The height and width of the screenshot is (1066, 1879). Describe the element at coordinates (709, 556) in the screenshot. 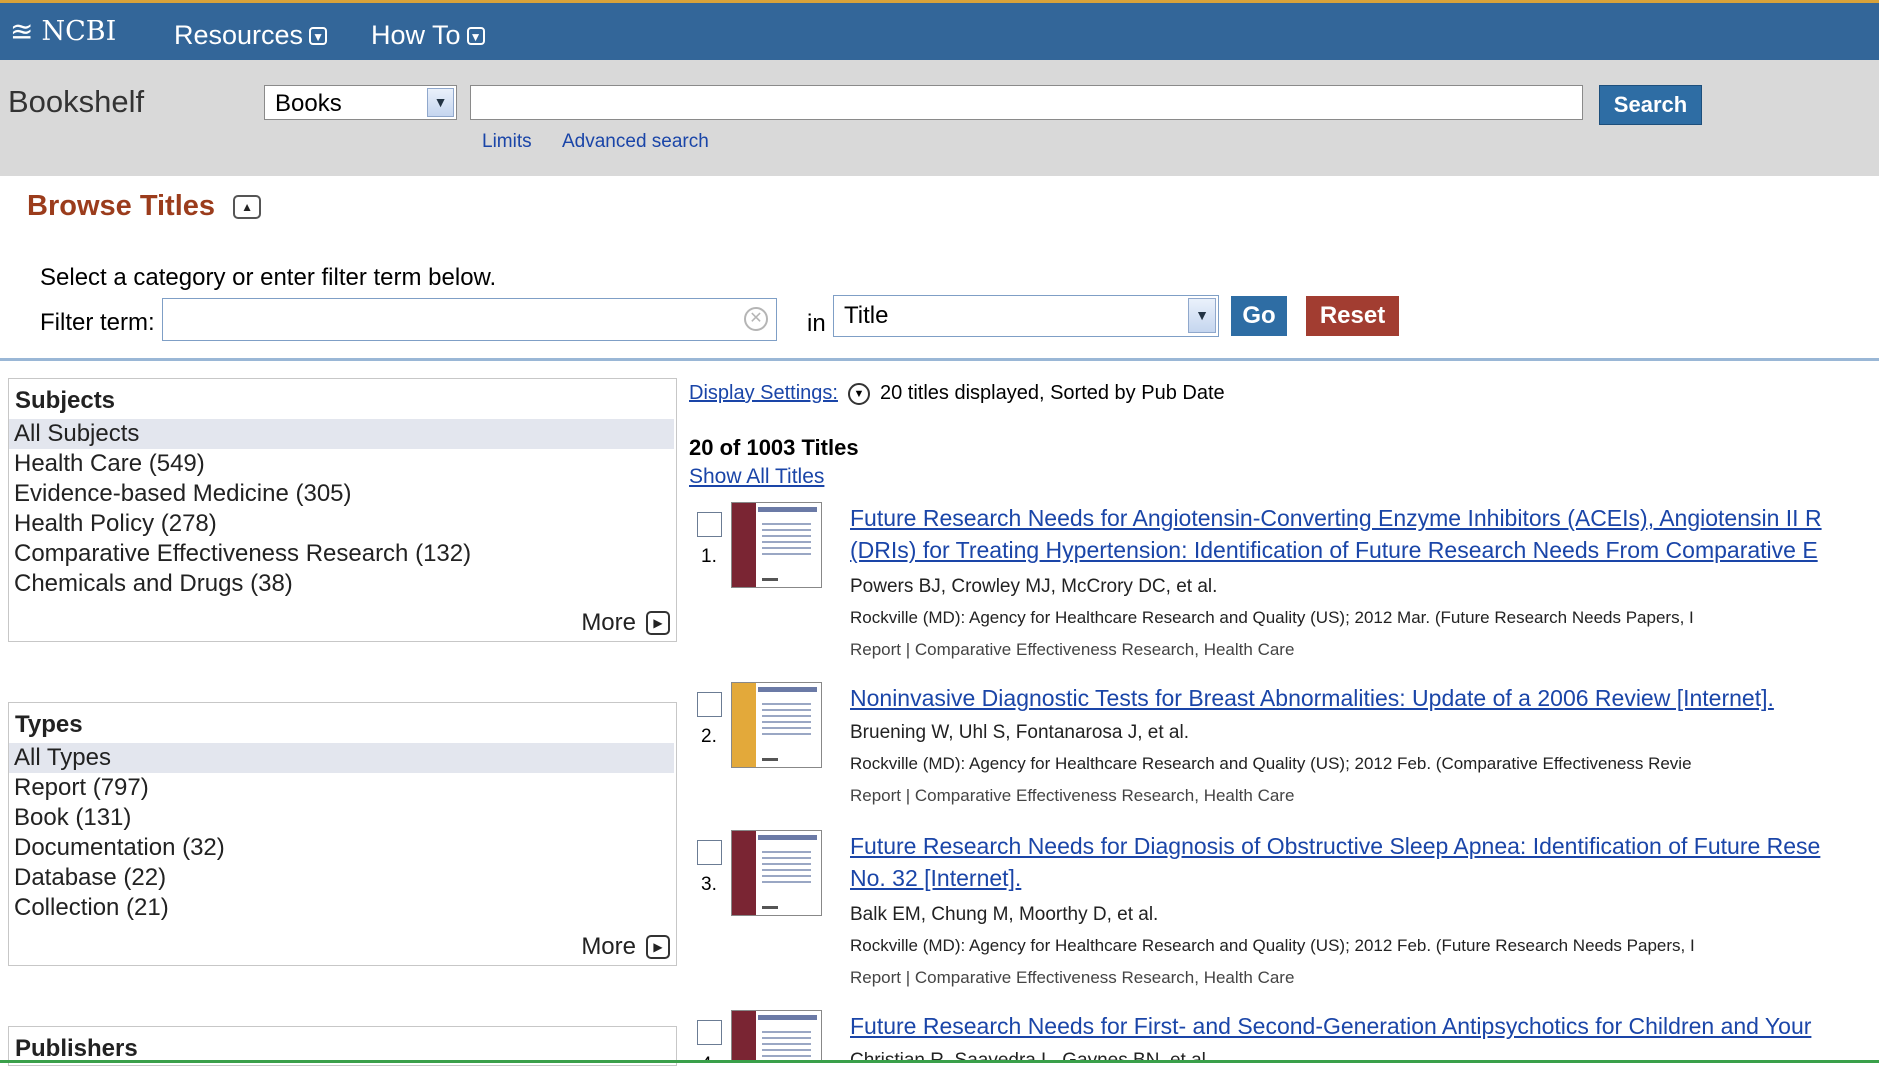

I see `result-number: 1.` at that location.